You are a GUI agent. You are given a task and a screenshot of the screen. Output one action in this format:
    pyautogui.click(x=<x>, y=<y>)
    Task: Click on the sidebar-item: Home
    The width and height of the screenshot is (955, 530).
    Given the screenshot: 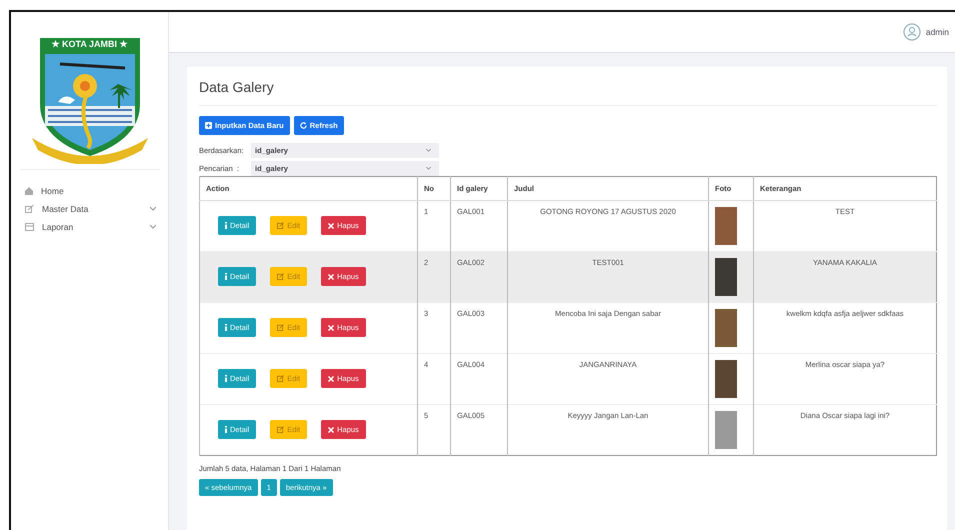 What is the action you would take?
    pyautogui.click(x=89, y=191)
    